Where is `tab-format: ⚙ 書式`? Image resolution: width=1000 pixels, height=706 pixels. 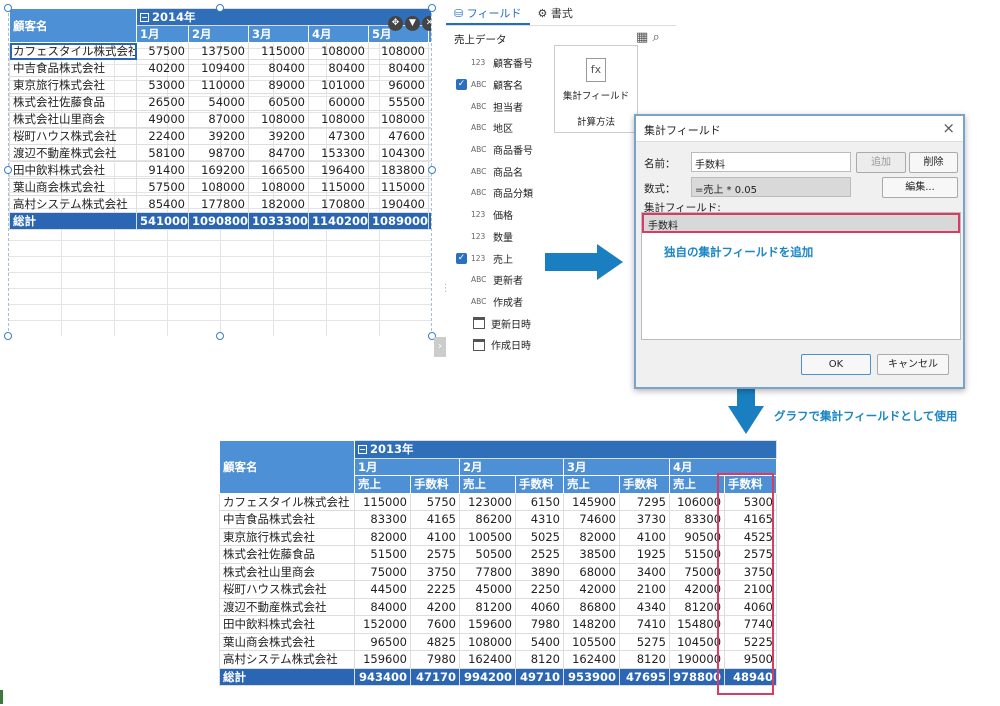 tab-format: ⚙ 書式 is located at coordinates (555, 12).